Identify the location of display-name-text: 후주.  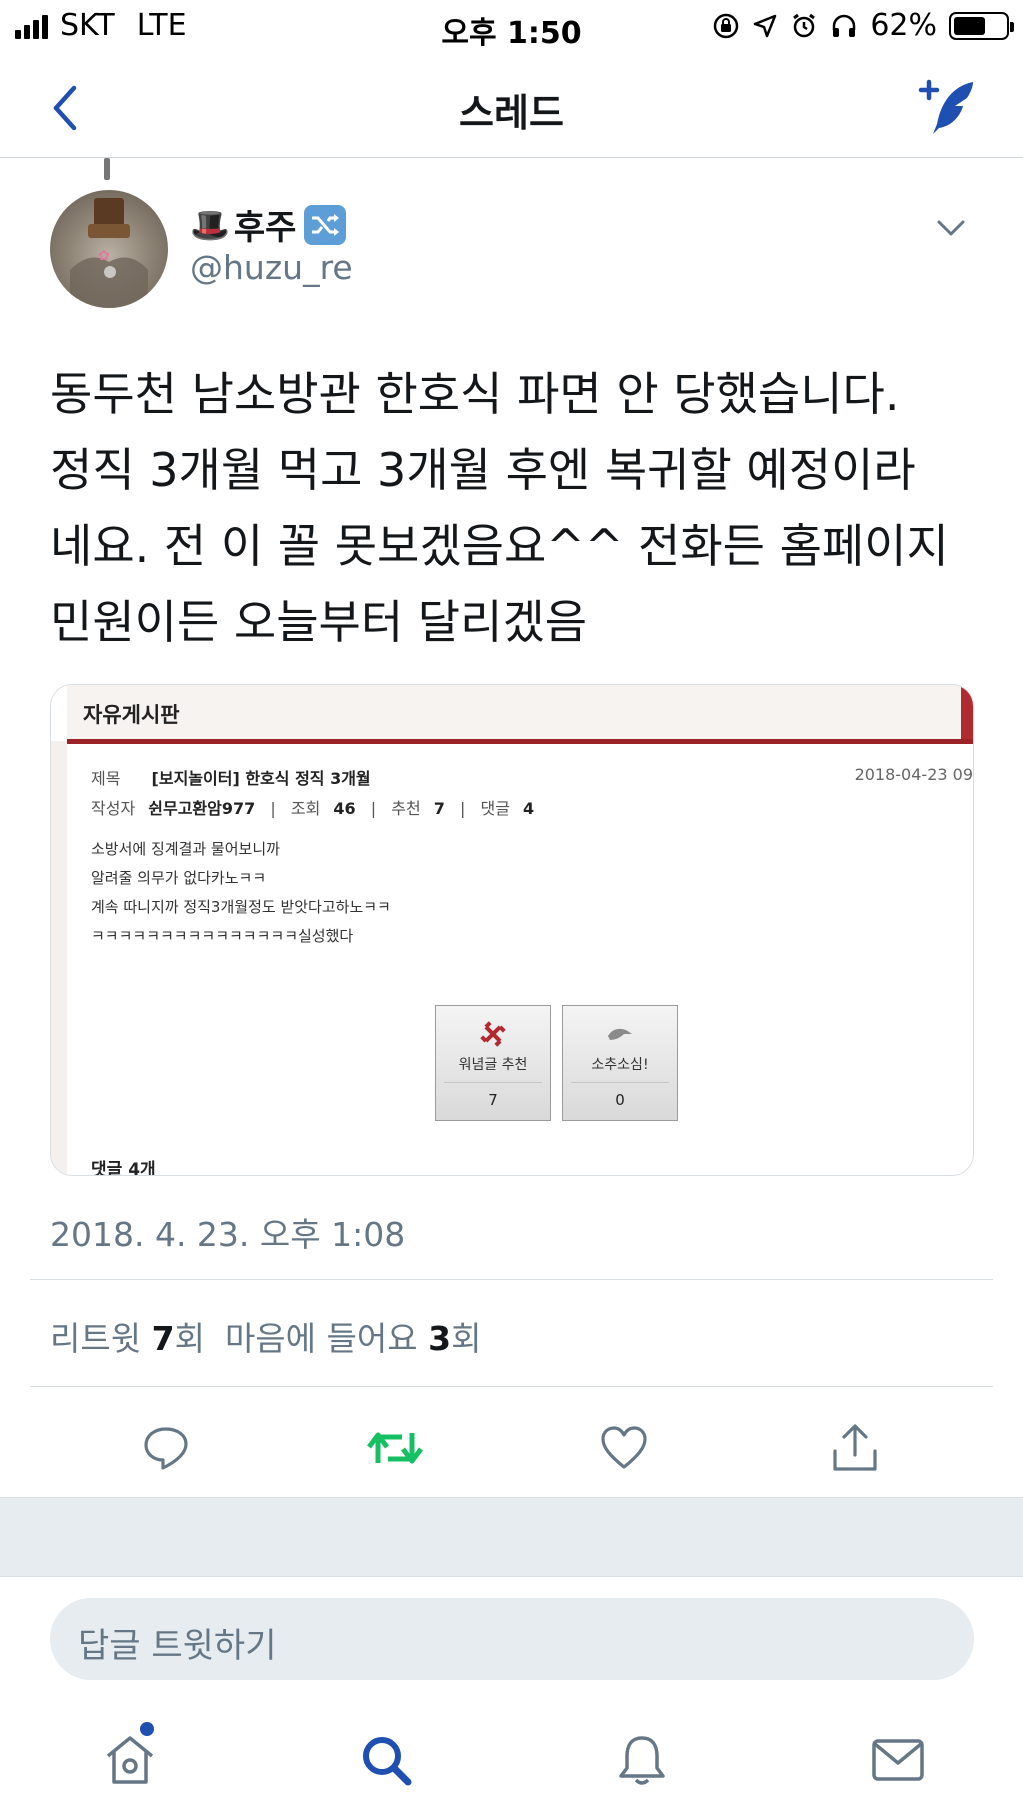
(265, 228).